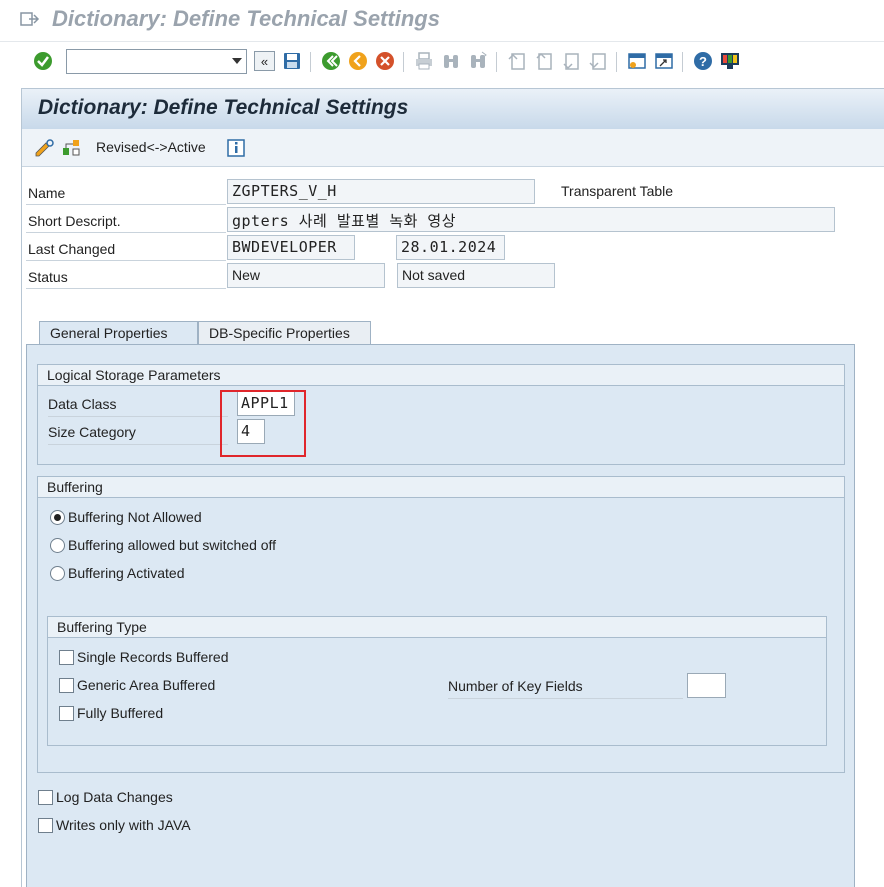 This screenshot has width=884, height=887. What do you see at coordinates (47, 193) in the screenshot?
I see `name-label: Name` at bounding box center [47, 193].